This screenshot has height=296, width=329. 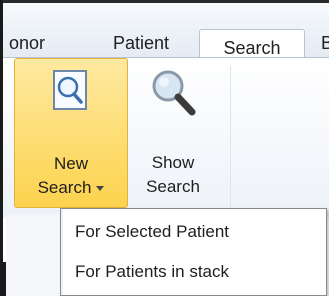 What do you see at coordinates (64, 187) in the screenshot?
I see `new-search-label-text: Search` at bounding box center [64, 187].